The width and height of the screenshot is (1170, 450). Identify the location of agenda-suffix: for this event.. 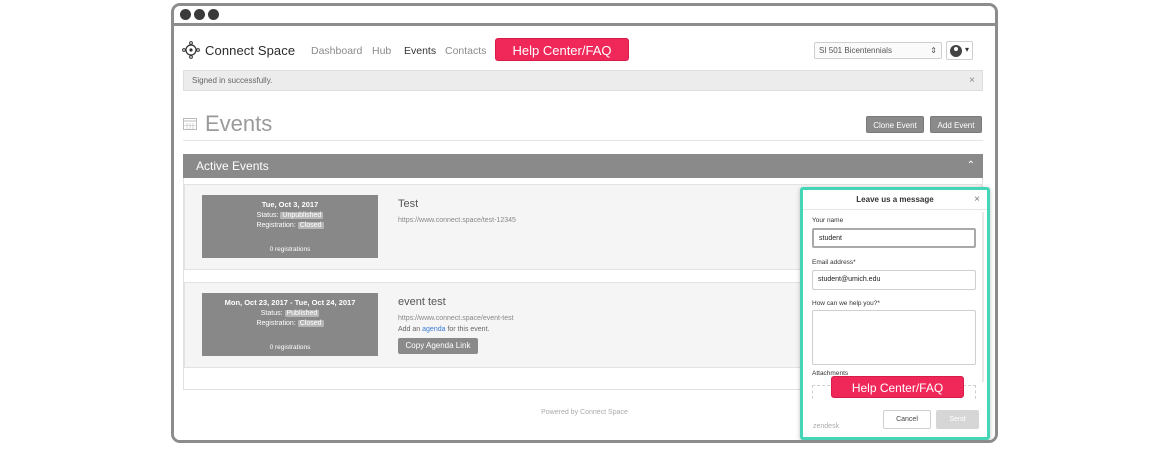
(467, 329).